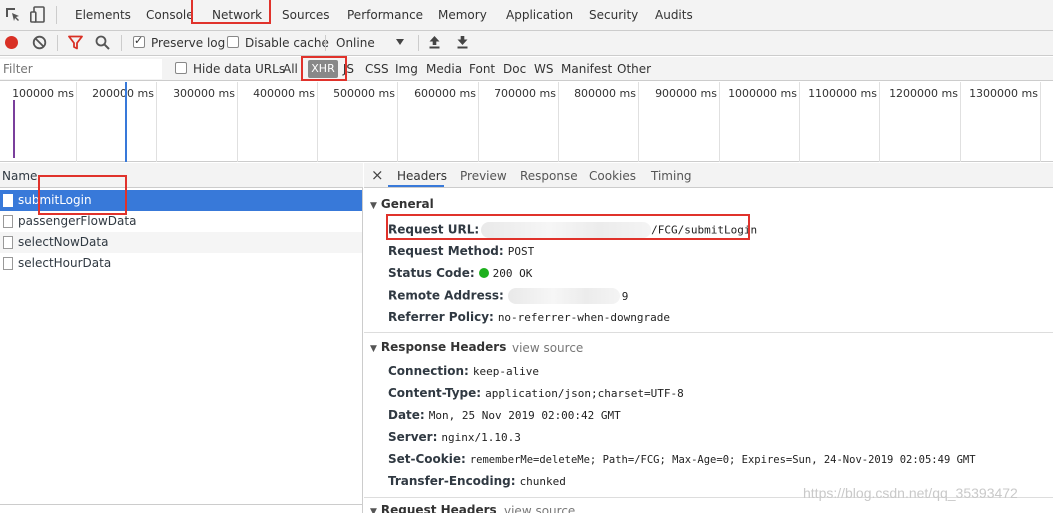 The height and width of the screenshot is (513, 1053). Describe the element at coordinates (462, 43) in the screenshot. I see `export-har-icon` at that location.